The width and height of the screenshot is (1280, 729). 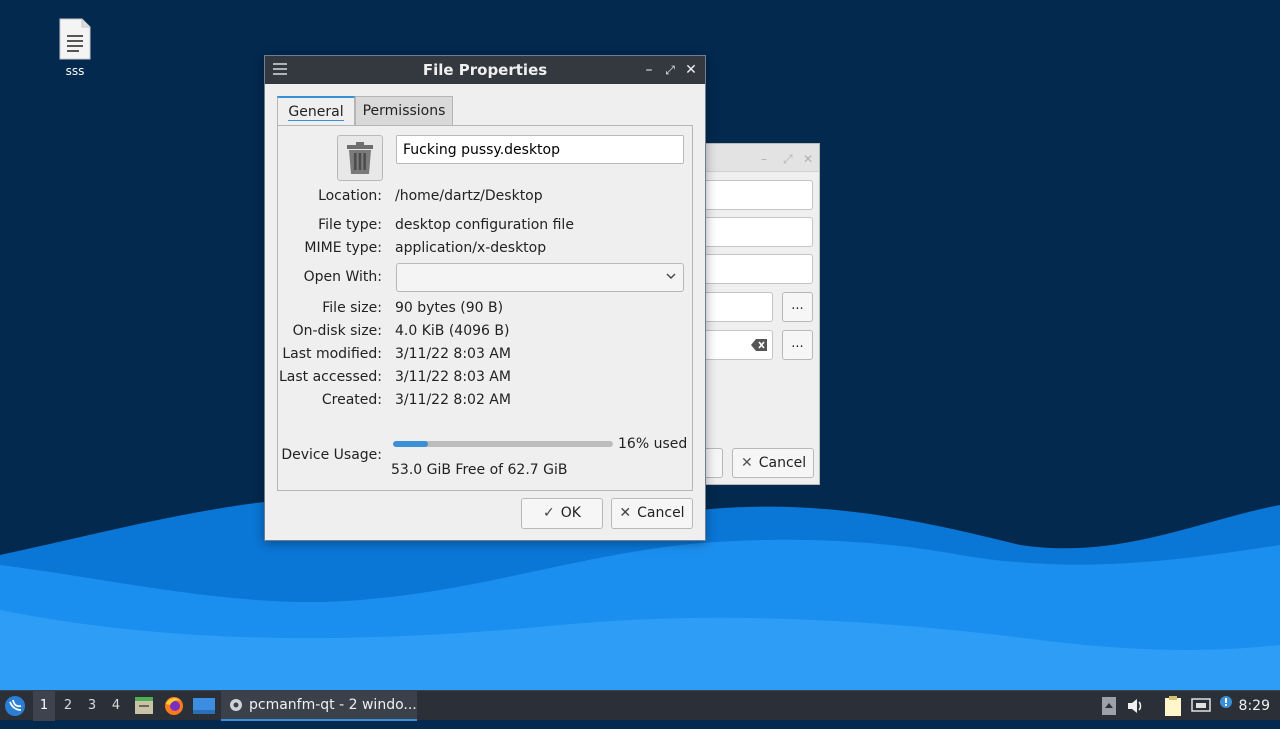 What do you see at coordinates (236, 705) in the screenshot?
I see `gear-icon` at bounding box center [236, 705].